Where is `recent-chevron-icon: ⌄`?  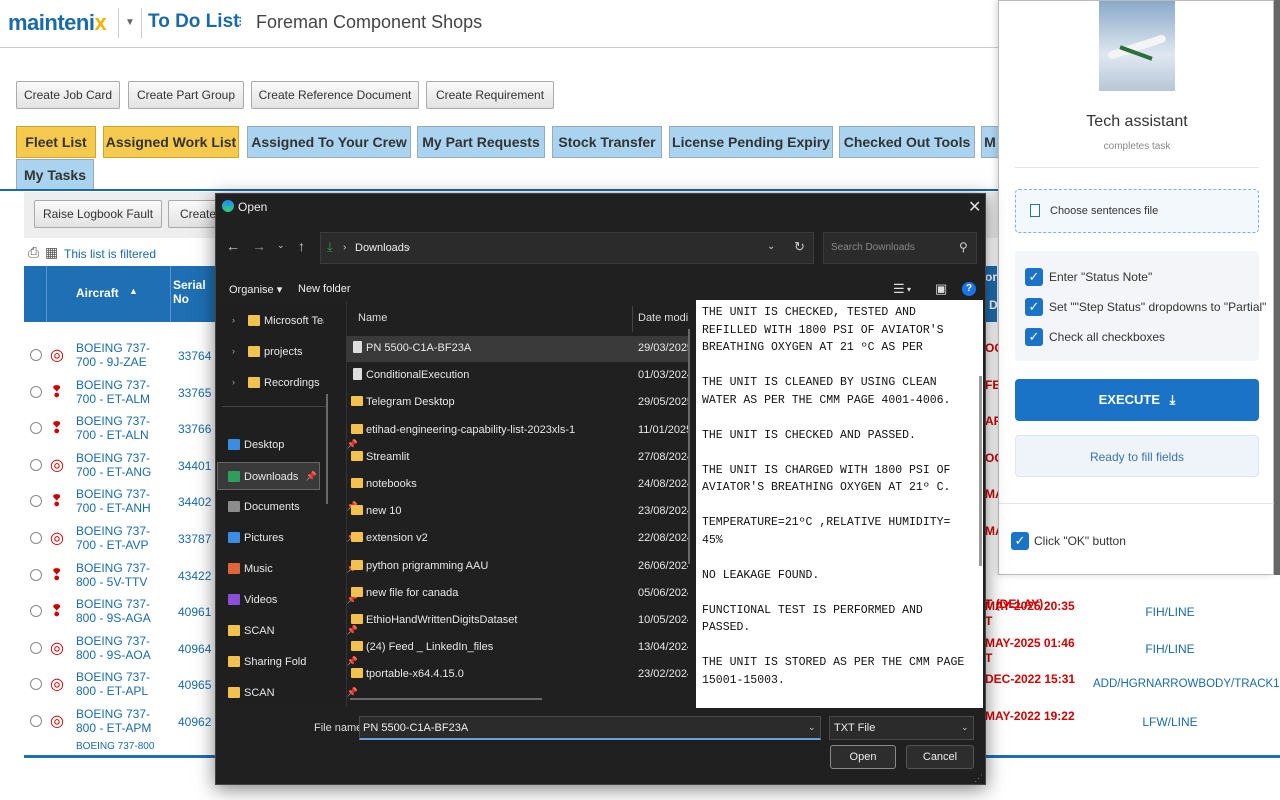 recent-chevron-icon: ⌄ is located at coordinates (281, 245).